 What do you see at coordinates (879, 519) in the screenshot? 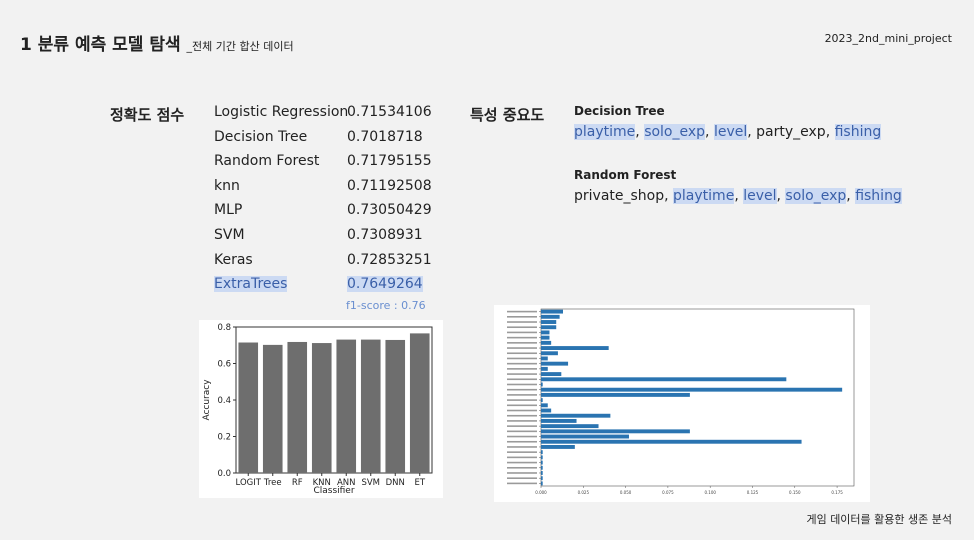
I see `footer-text: 게임 데이터를 활용한 생존 분석` at bounding box center [879, 519].